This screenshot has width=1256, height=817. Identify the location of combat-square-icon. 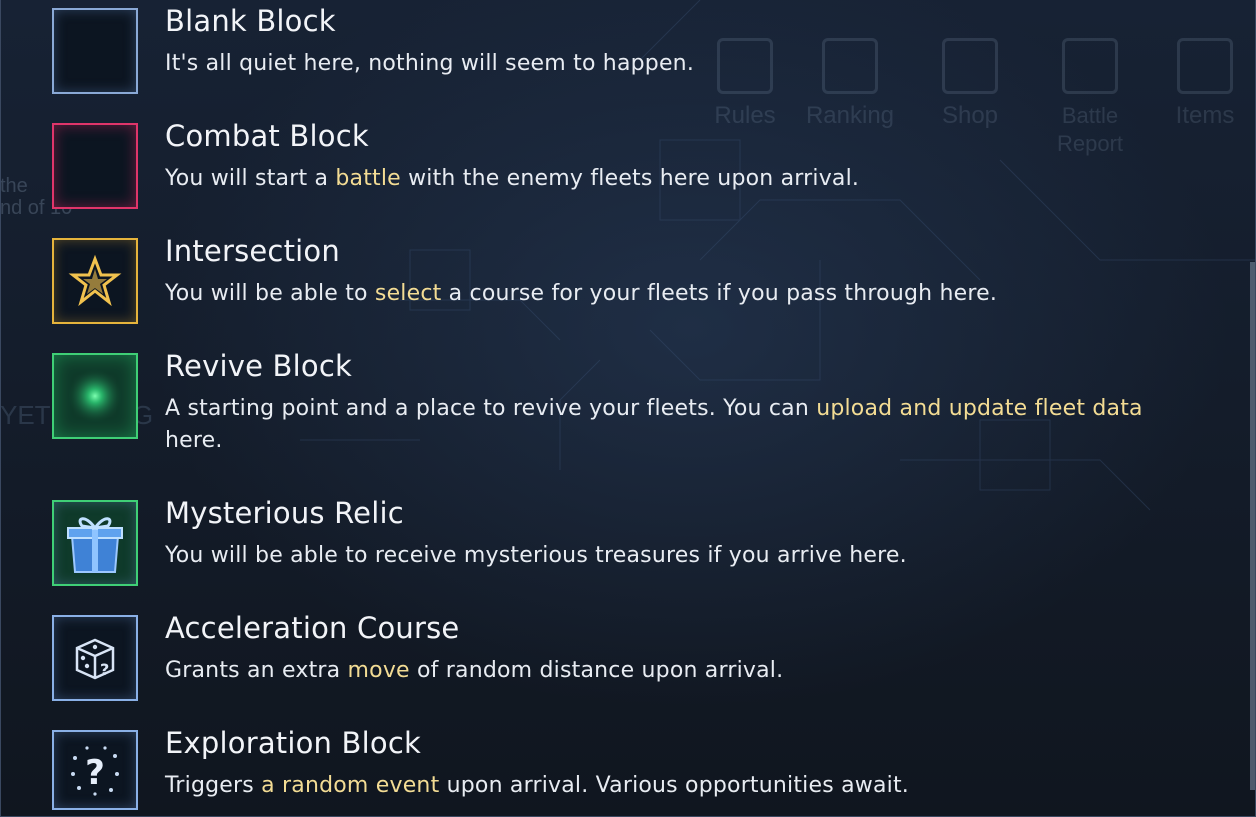
(95, 166).